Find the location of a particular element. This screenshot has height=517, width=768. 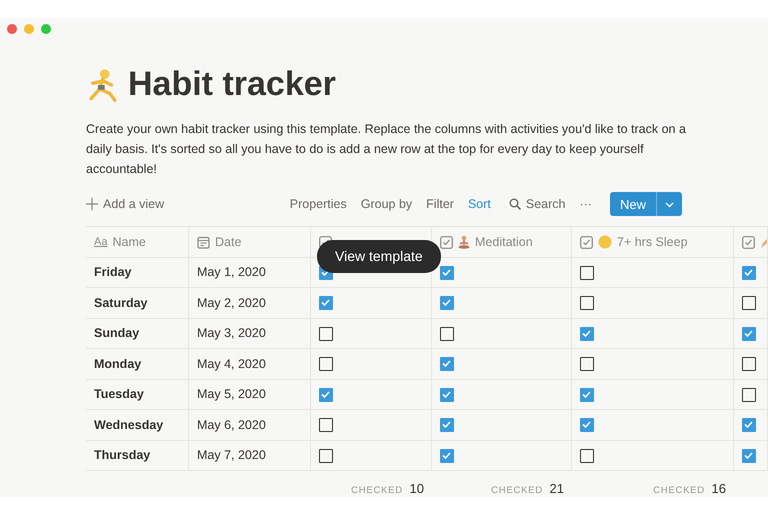

toolbar-action: Filter is located at coordinates (440, 204).